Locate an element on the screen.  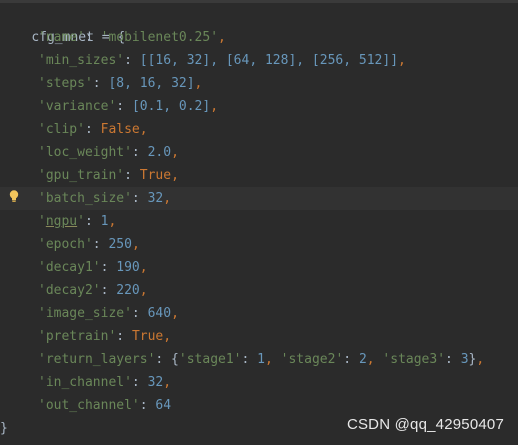
key-stage3: 'stage3' is located at coordinates (414, 359).